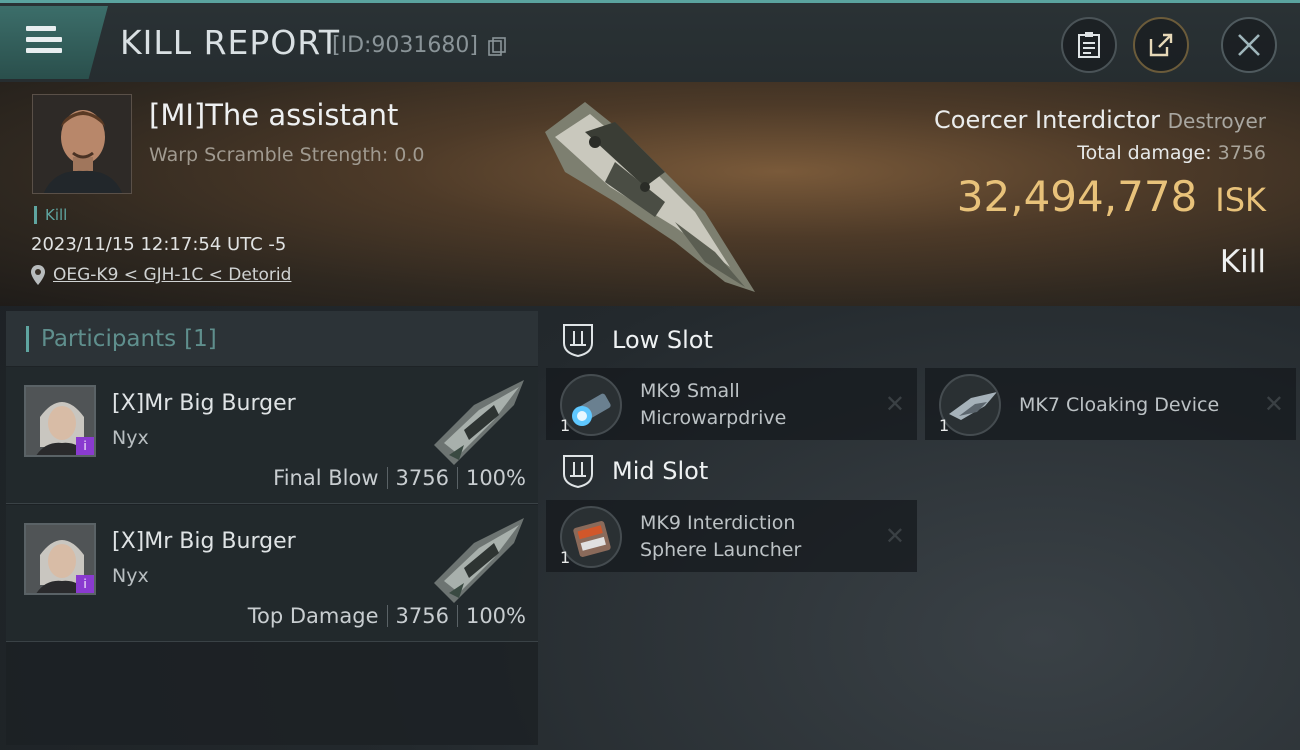 The width and height of the screenshot is (1300, 750). I want to click on mid-slot-label: Mid Slot, so click(660, 471).